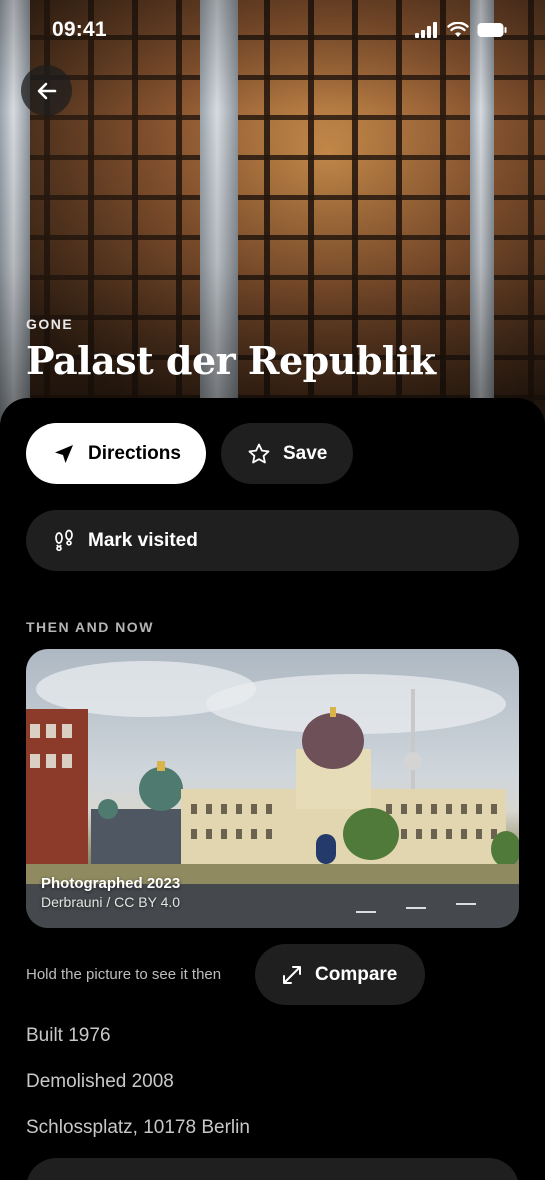 Image resolution: width=545 pixels, height=1180 pixels. Describe the element at coordinates (68, 1035) in the screenshot. I see `built-year: Built 1976` at that location.